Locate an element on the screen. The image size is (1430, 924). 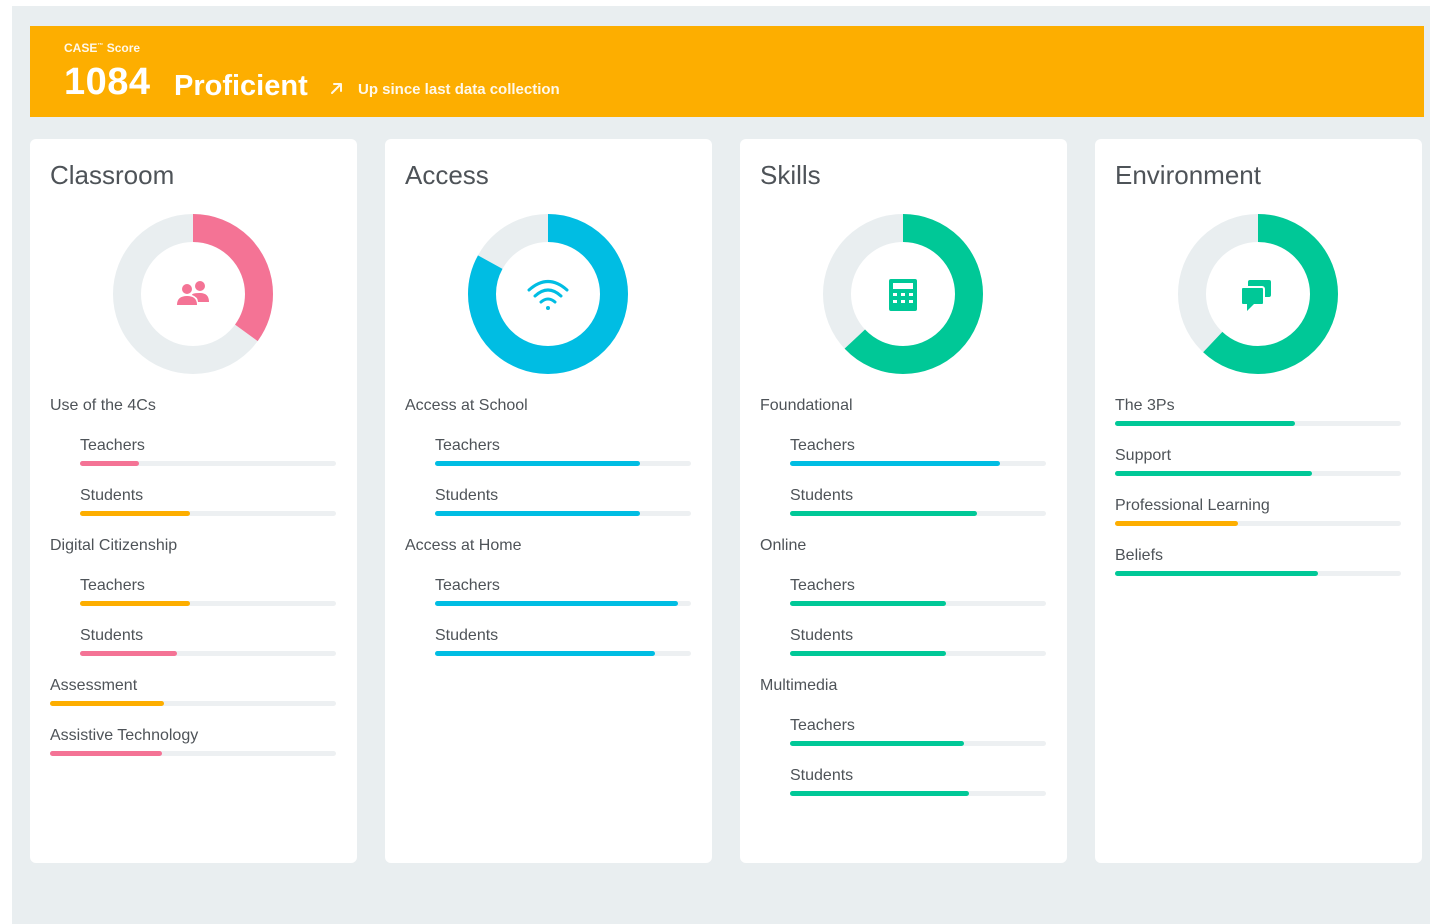
metric-label: Support is located at coordinates (1143, 455).